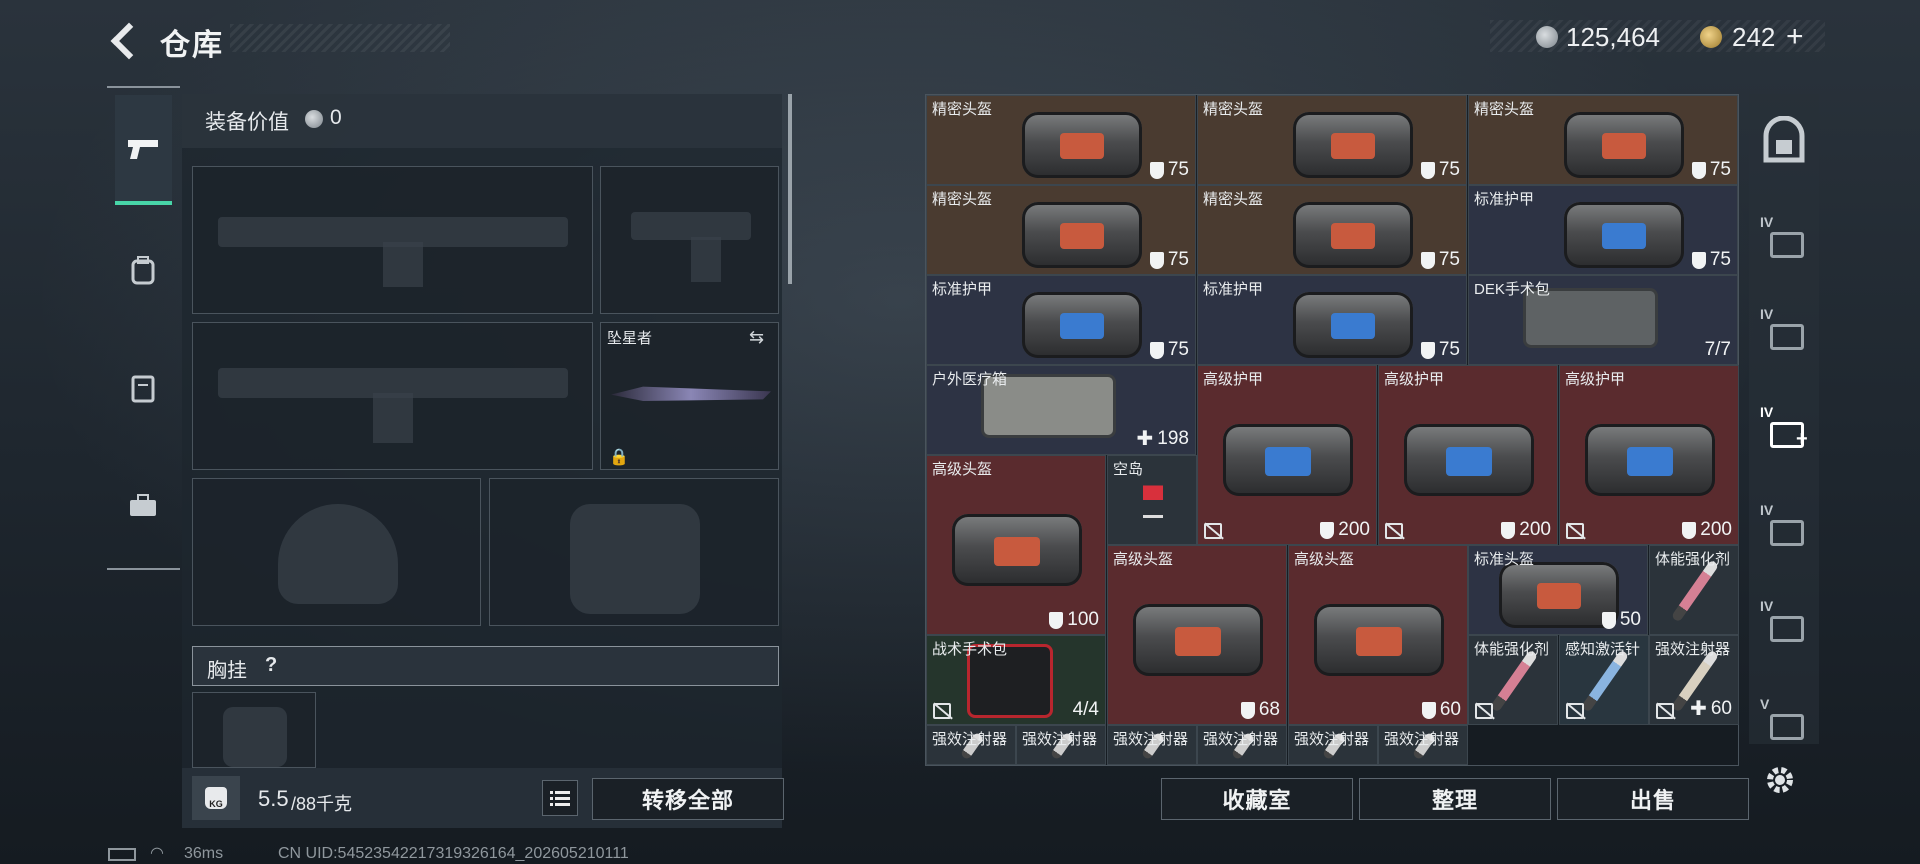 This screenshot has height=864, width=1920. What do you see at coordinates (1784, 430) in the screenshot?
I see `storage-tab-medical-icon: IV +` at bounding box center [1784, 430].